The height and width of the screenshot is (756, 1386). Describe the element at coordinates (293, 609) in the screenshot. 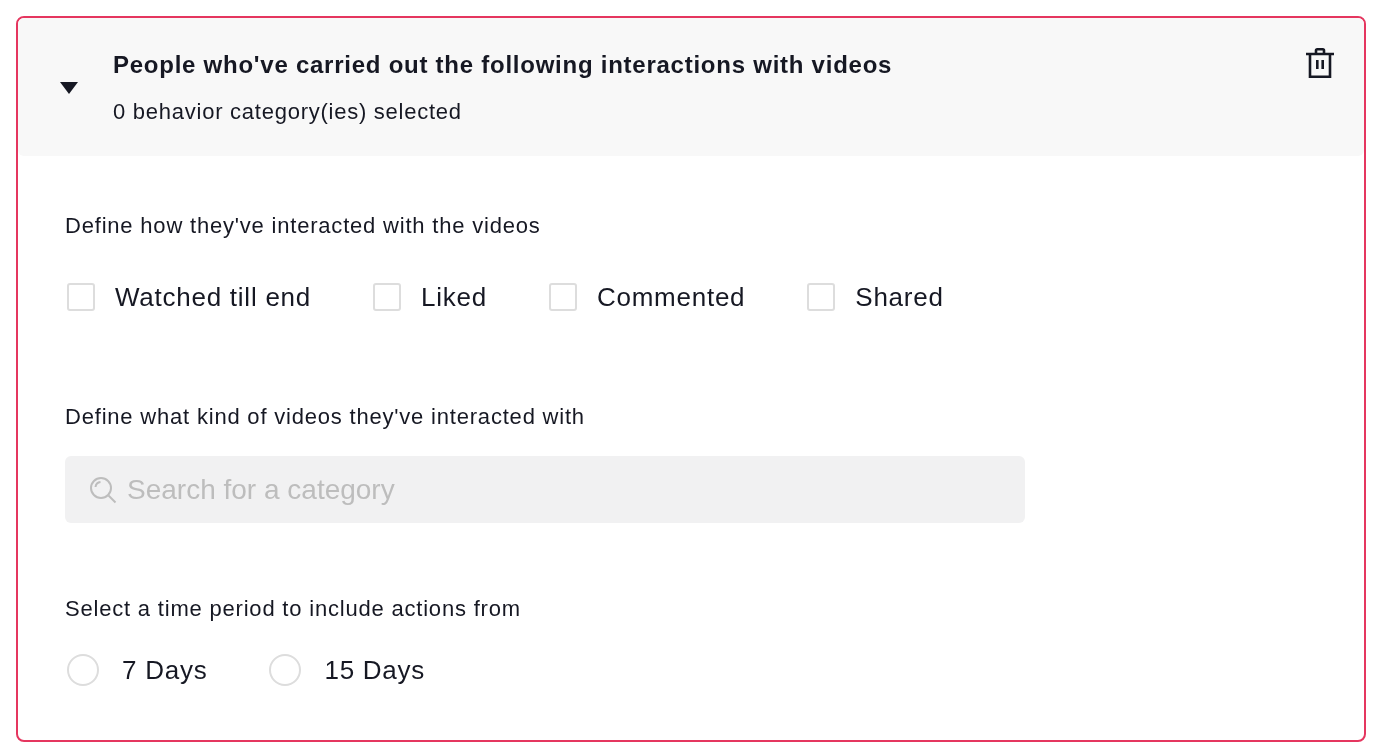

I see `section-label: Select a time period to include actions from` at that location.